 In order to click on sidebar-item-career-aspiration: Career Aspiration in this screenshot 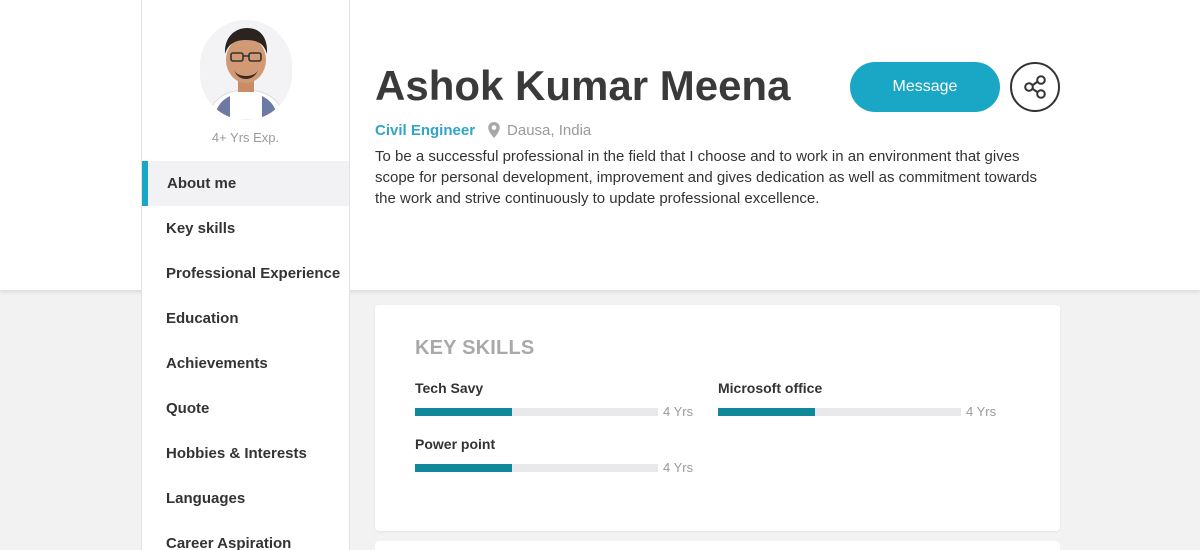, I will do `click(245, 535)`.